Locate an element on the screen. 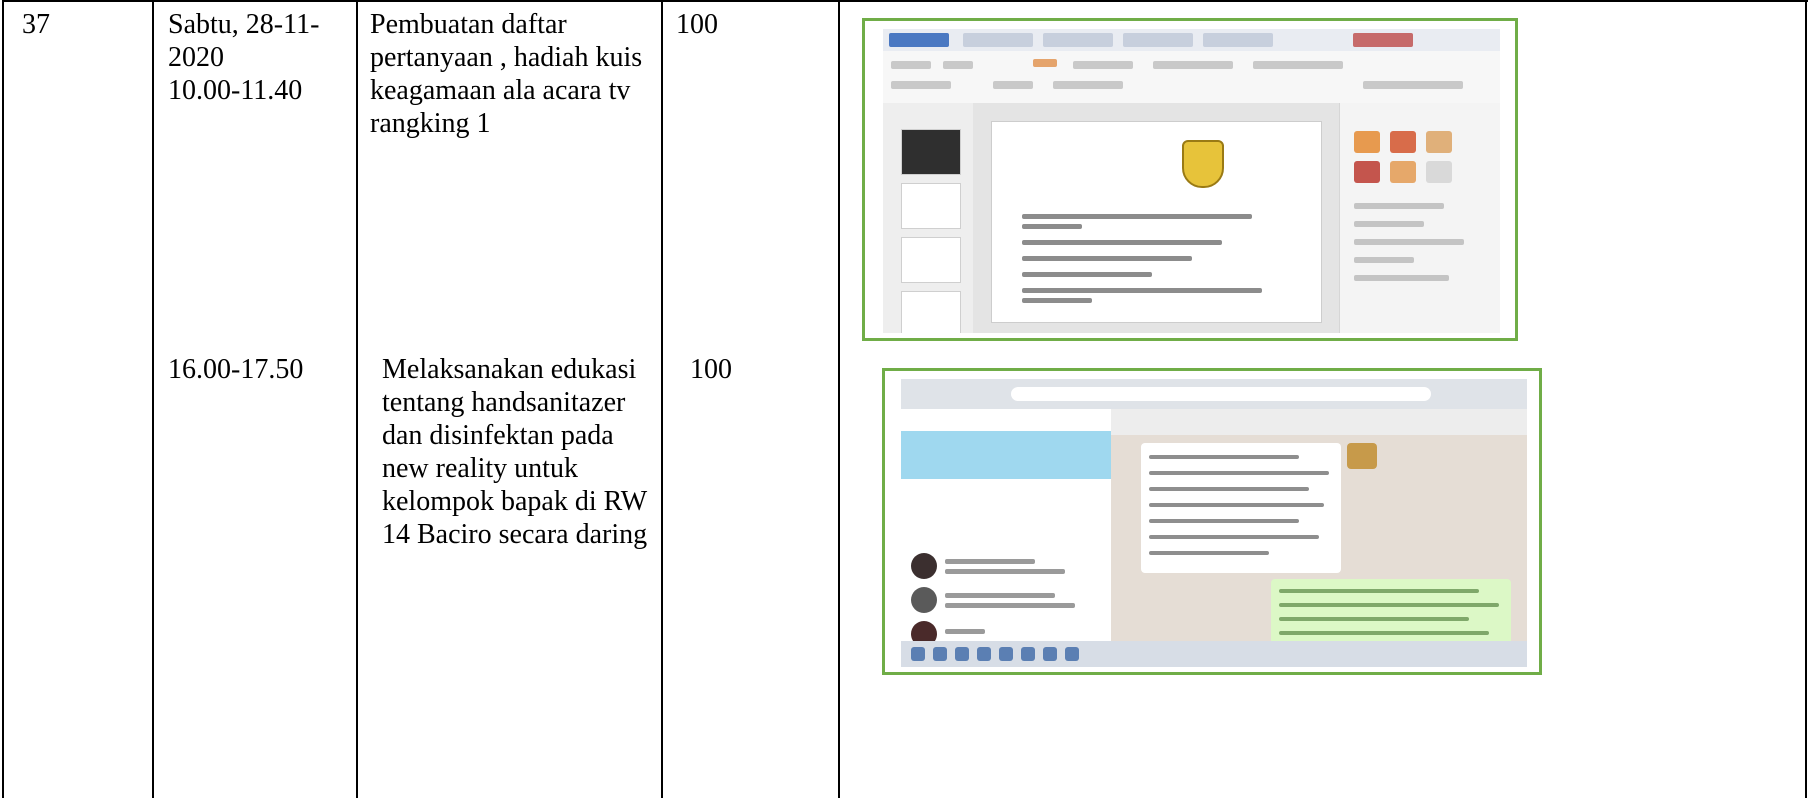  table-right-border is located at coordinates (1806, 399).